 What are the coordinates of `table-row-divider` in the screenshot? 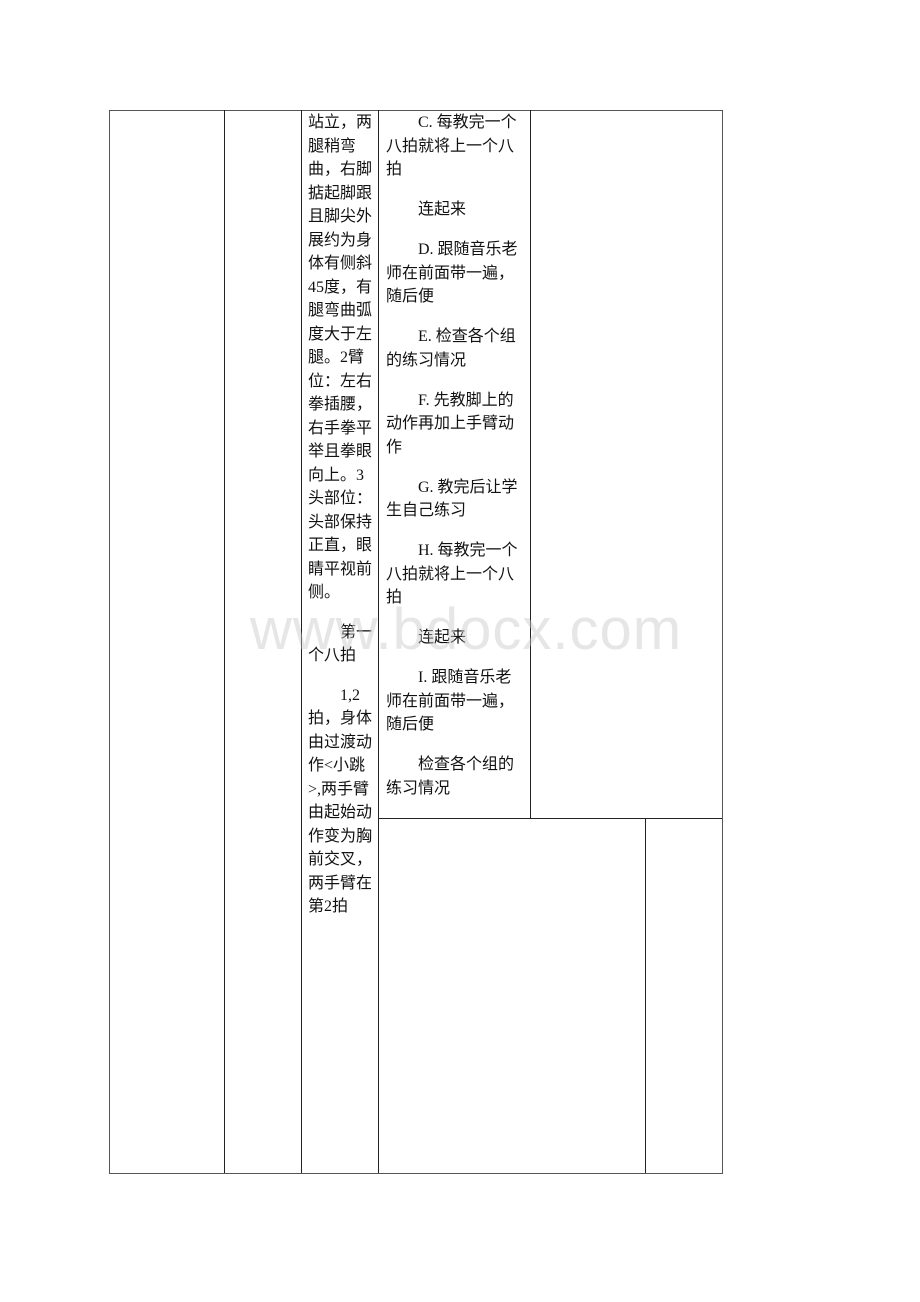 It's located at (550, 818).